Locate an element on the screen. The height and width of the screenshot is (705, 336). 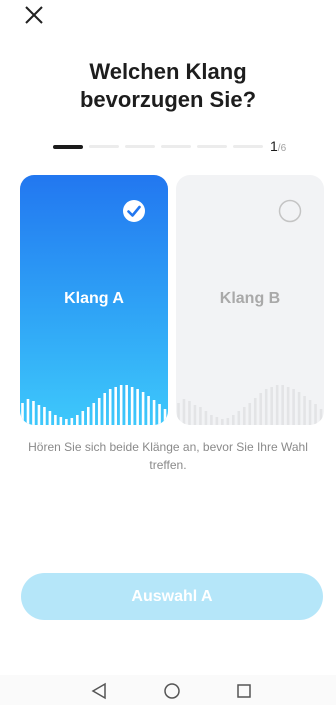
progress-bar is located at coordinates (159, 147).